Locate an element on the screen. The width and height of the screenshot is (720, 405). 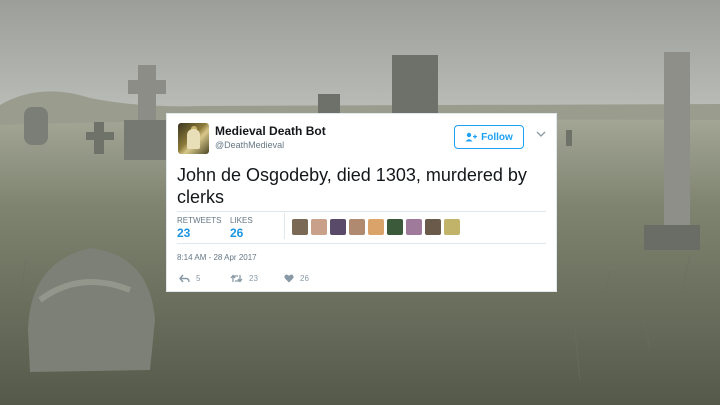
follow-button: Follow is located at coordinates (489, 137).